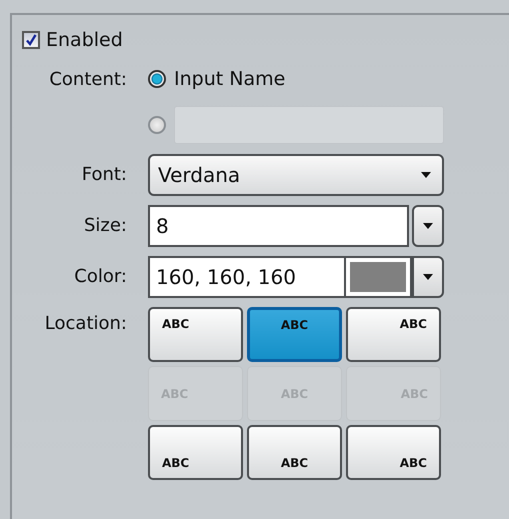 This screenshot has width=509, height=519. I want to click on enabled-label: Enabled, so click(84, 40).